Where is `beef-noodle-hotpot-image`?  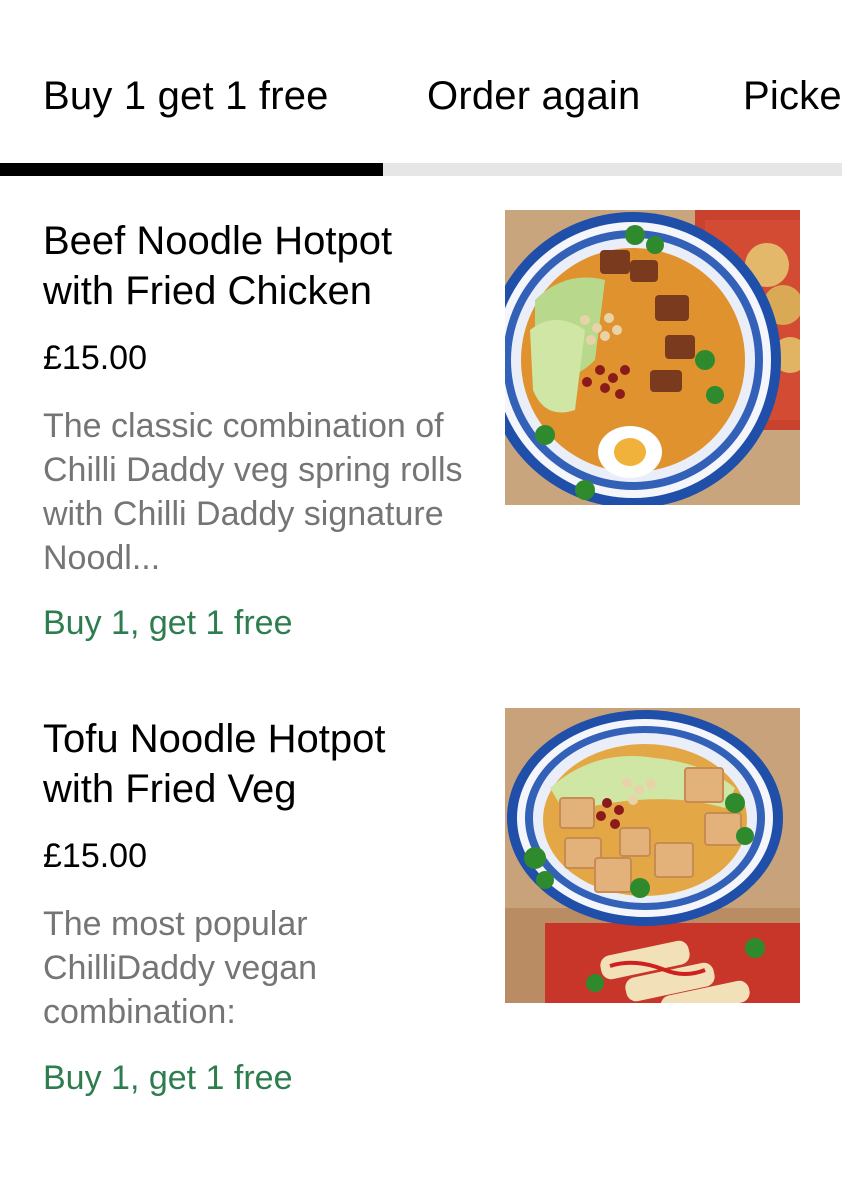
beef-noodle-hotpot-image is located at coordinates (652, 357).